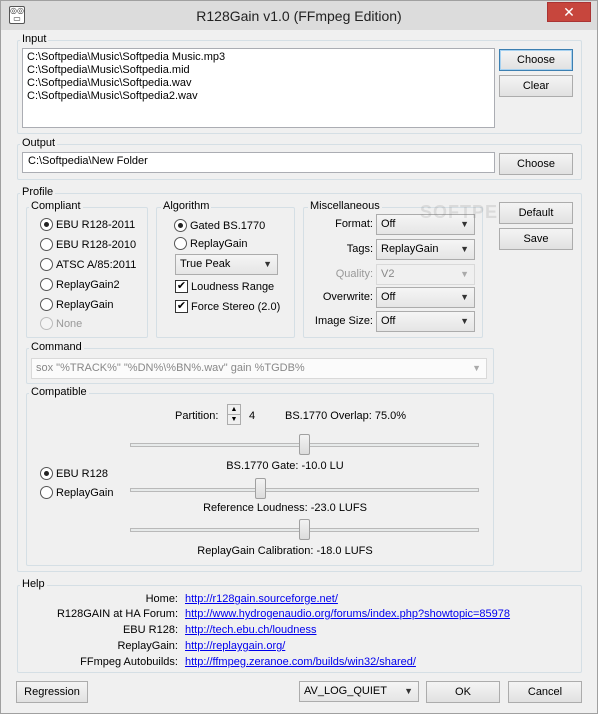 The width and height of the screenshot is (598, 714). What do you see at coordinates (33, 584) in the screenshot?
I see `help-group-label: Help` at bounding box center [33, 584].